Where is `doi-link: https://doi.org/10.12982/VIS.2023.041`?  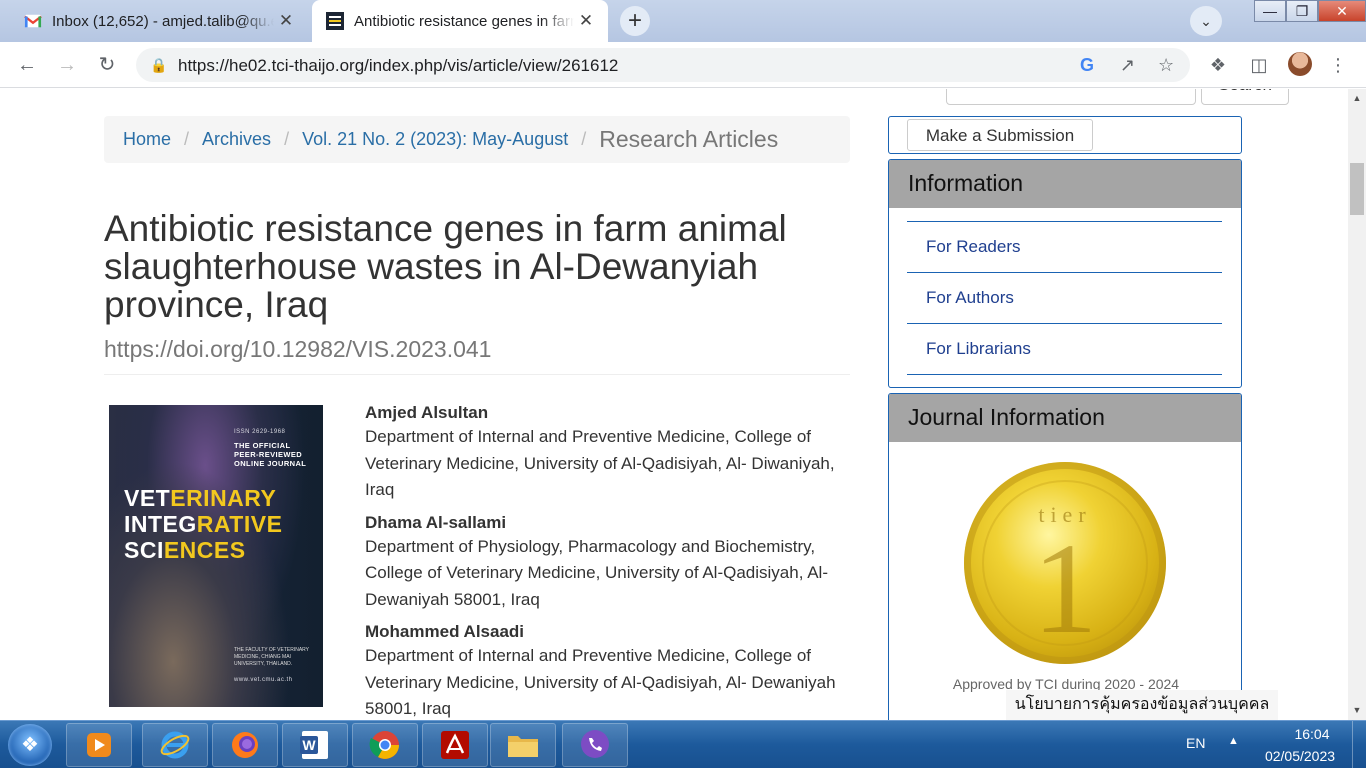
doi-link: https://doi.org/10.12982/VIS.2023.041 is located at coordinates (297, 349).